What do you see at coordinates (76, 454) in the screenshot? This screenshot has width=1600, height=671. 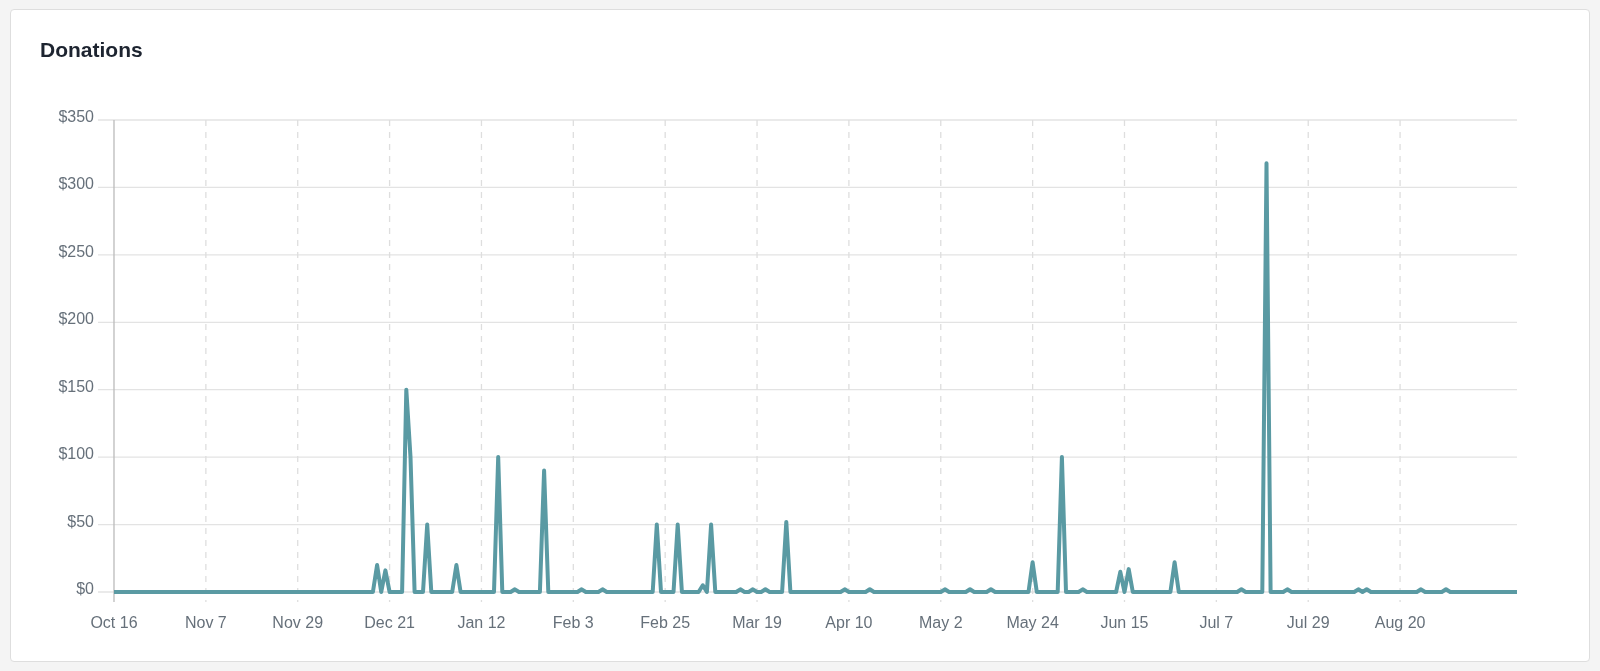 I see `y-tick-label: $100` at bounding box center [76, 454].